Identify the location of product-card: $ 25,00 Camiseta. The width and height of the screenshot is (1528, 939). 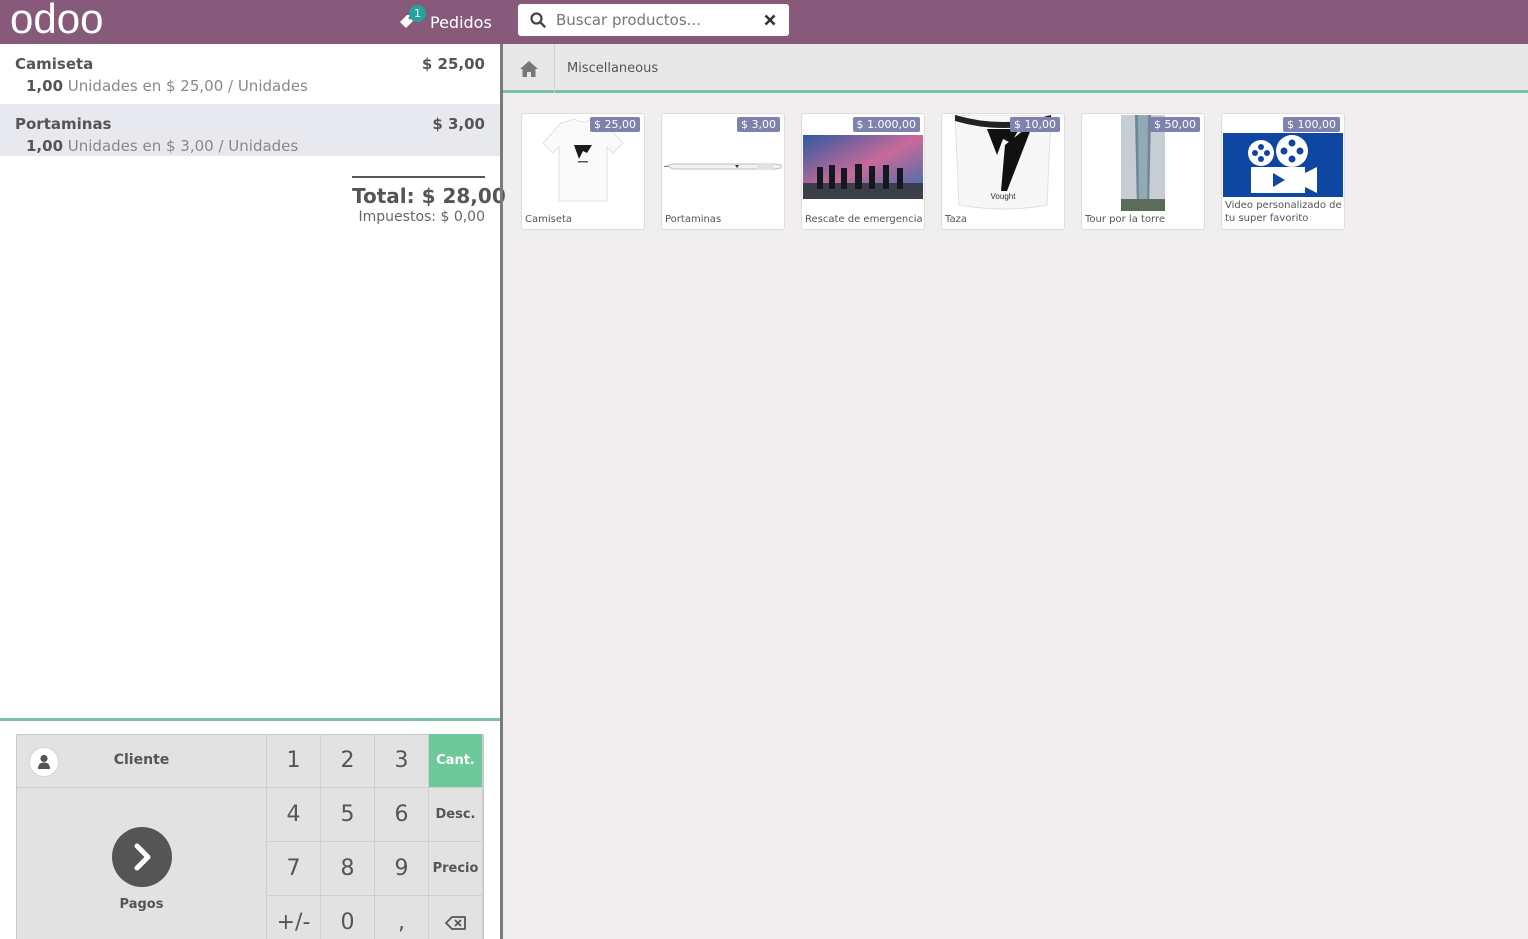
(583, 171).